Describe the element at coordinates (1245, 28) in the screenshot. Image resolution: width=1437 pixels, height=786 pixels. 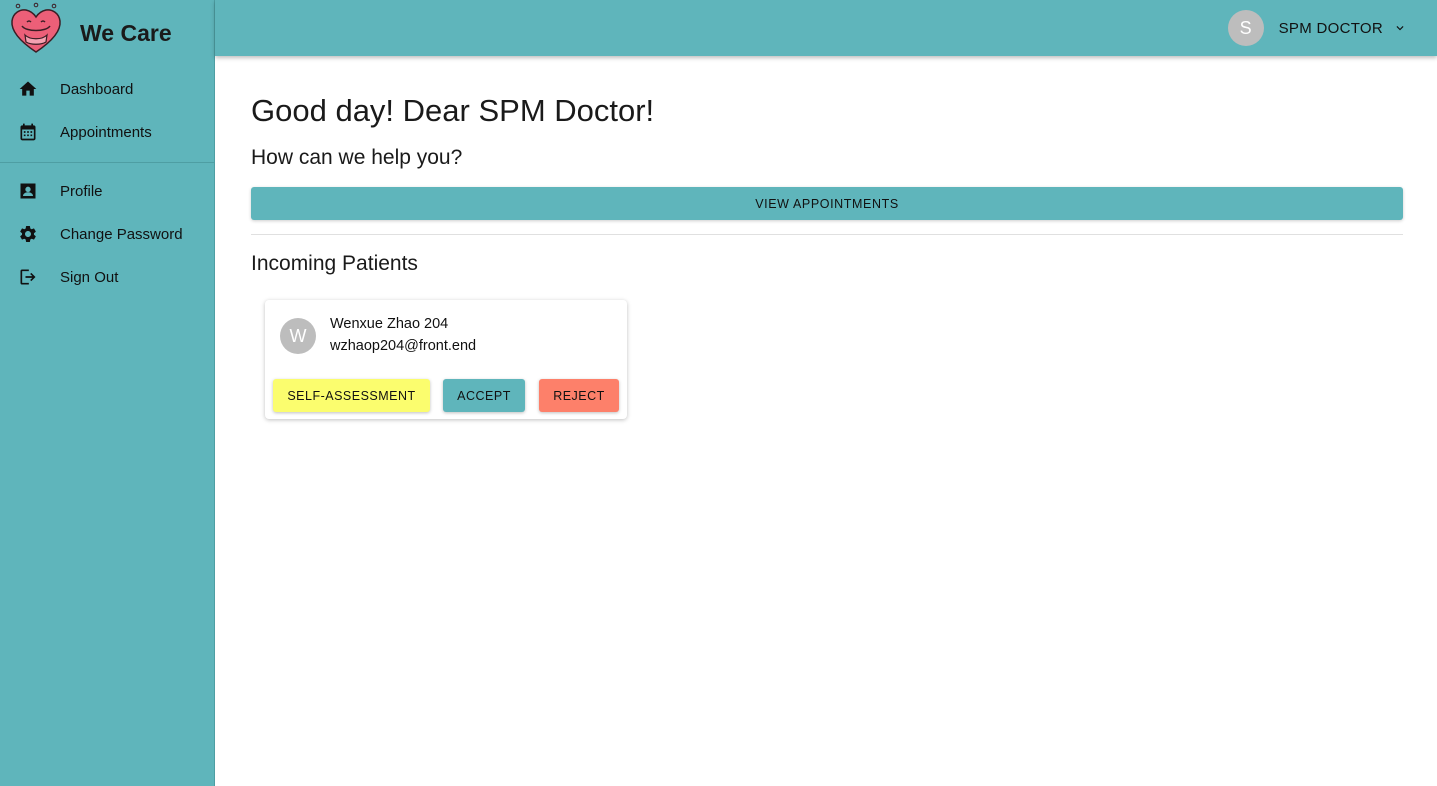
I see `user-avatar: S` at that location.